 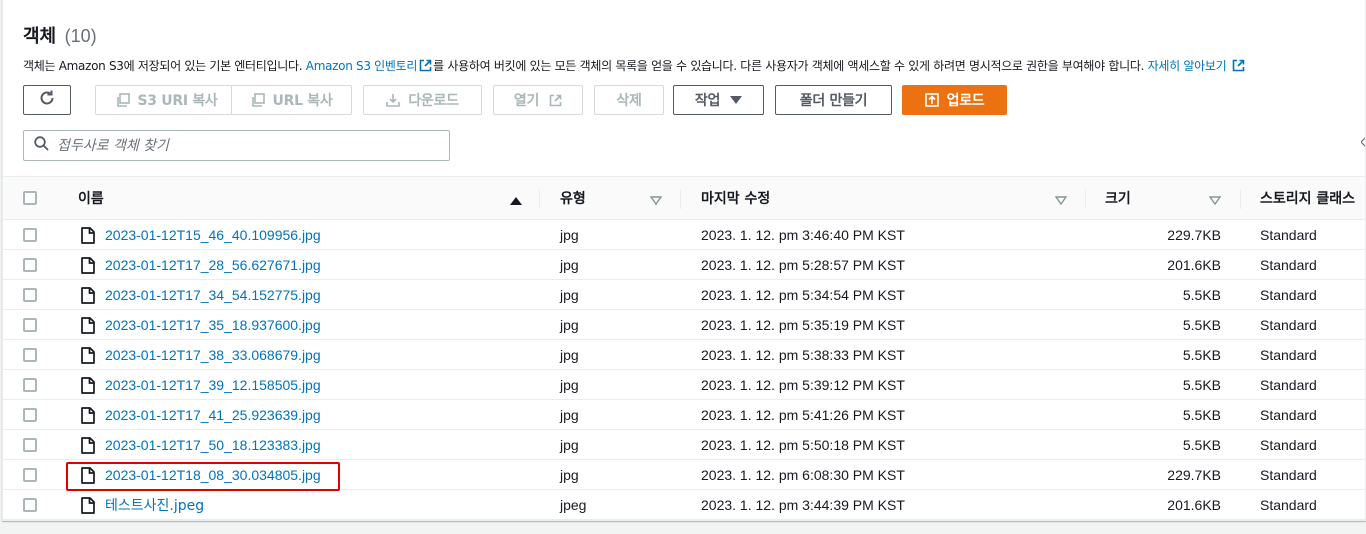 I want to click on object-size: 5.5KB, so click(x=1201, y=325).